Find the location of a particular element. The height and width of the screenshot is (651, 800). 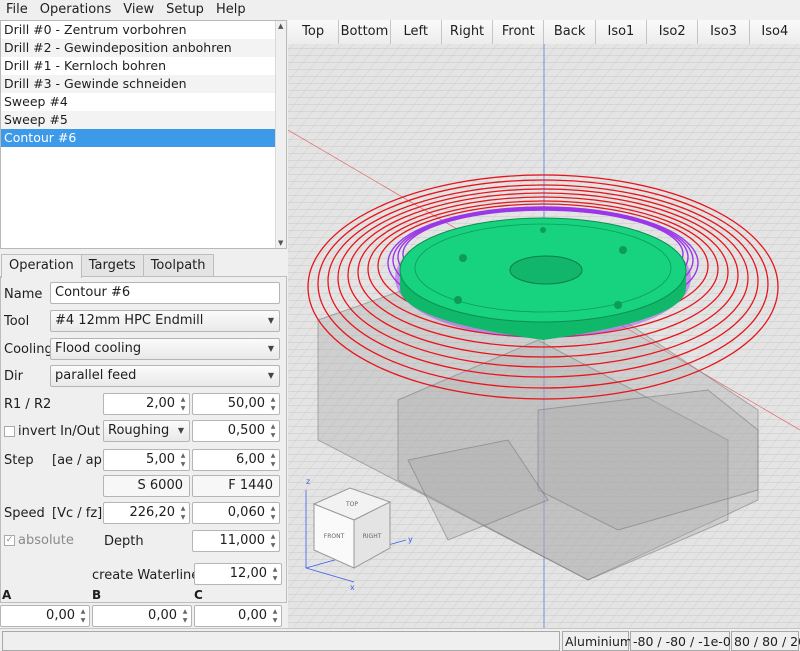

axis-c-value: 0,00 is located at coordinates (252, 615).